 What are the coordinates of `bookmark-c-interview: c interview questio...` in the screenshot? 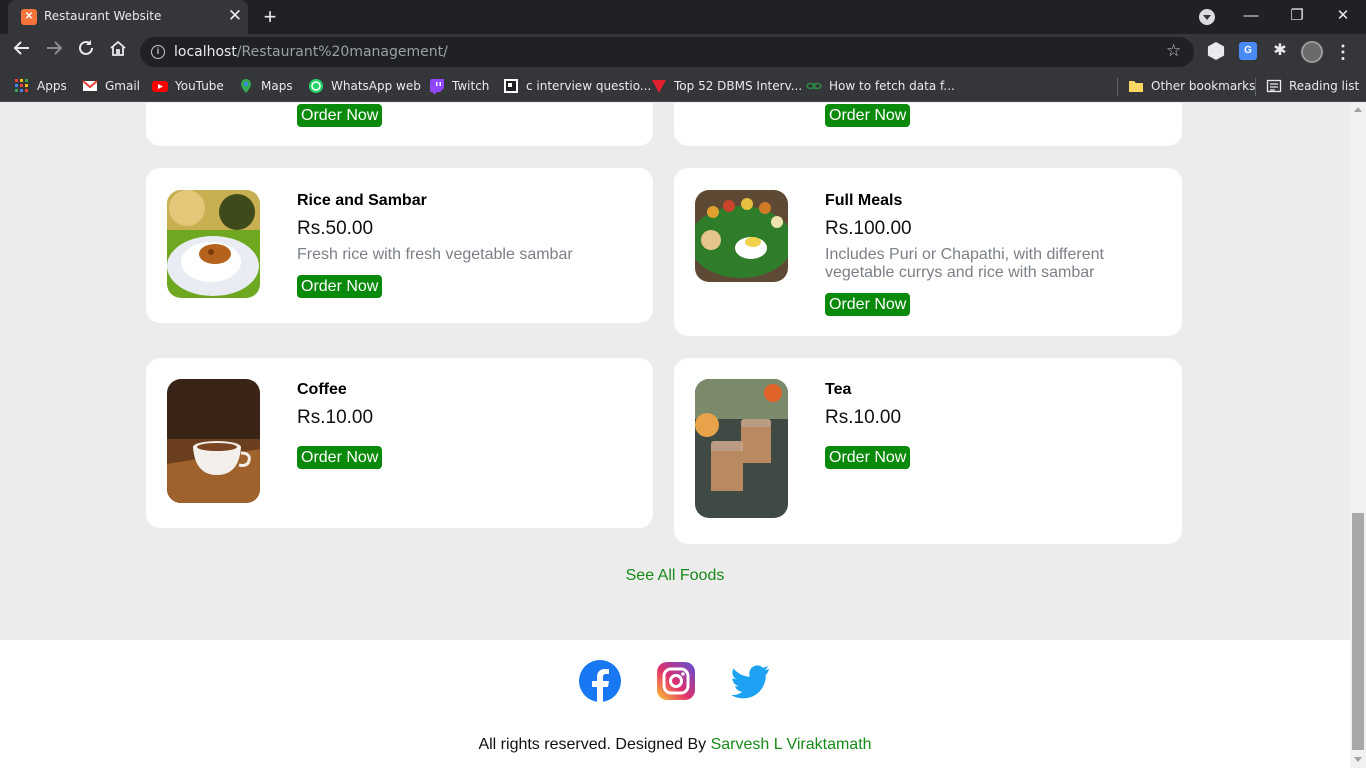 It's located at (577, 86).